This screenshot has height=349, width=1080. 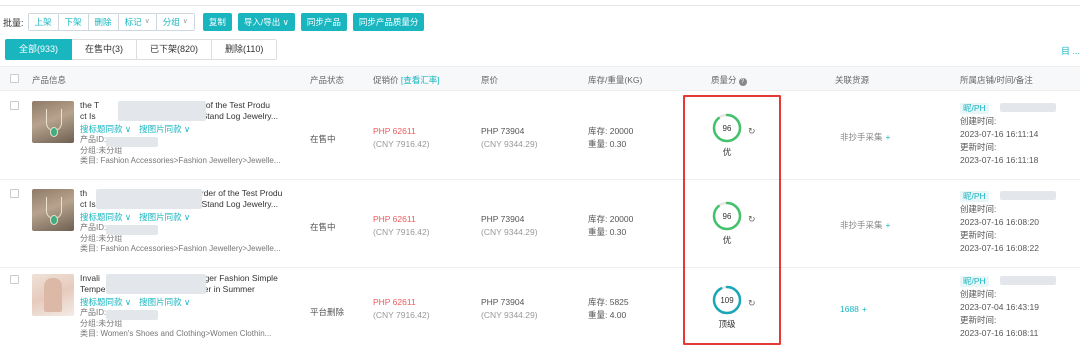 What do you see at coordinates (732, 220) in the screenshot?
I see `quality-score-highlight-box` at bounding box center [732, 220].